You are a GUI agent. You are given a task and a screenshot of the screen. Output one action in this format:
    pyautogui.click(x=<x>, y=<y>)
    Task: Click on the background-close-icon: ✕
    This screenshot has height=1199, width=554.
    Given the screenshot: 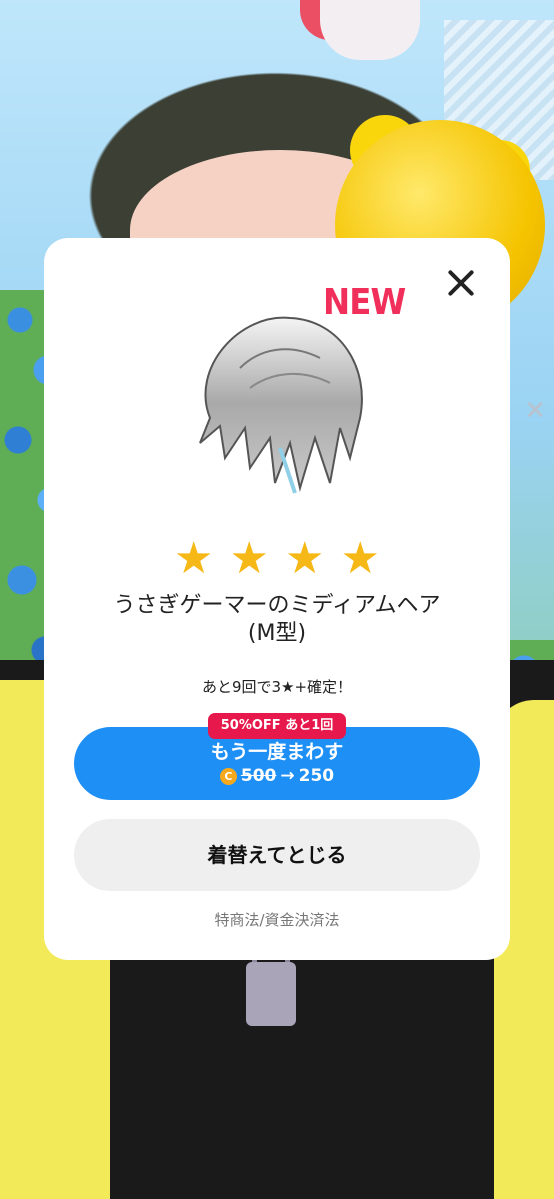 What is the action you would take?
    pyautogui.click(x=535, y=411)
    